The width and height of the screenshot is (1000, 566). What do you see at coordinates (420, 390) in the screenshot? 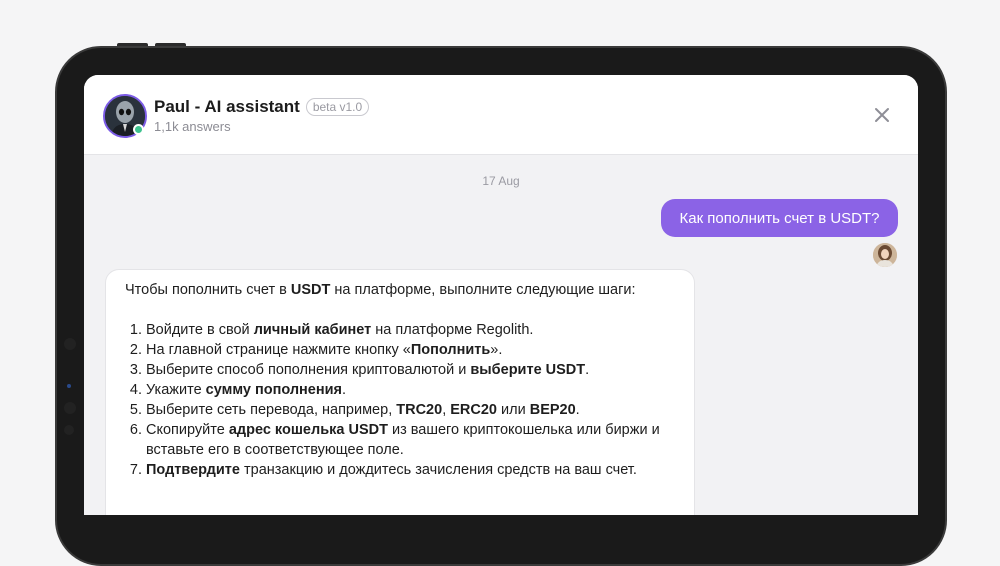
I see `list-item: Укажите сумму пополнения.` at bounding box center [420, 390].